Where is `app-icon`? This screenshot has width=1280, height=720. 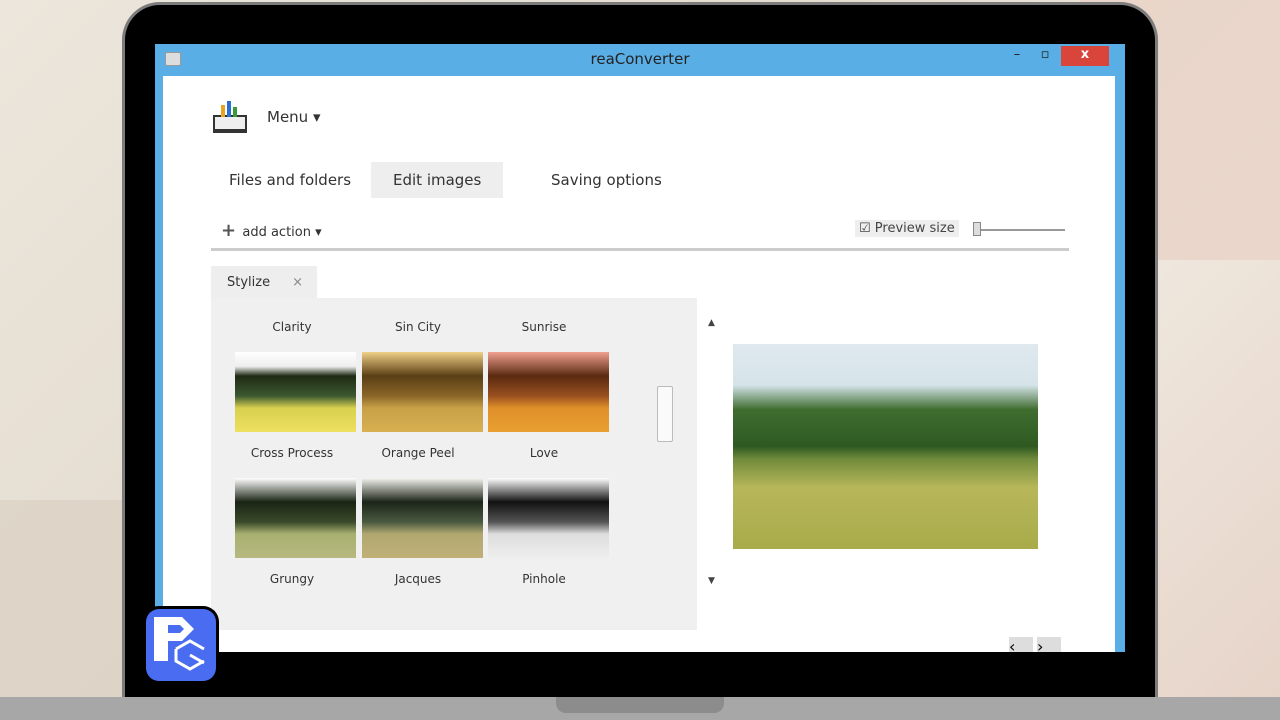 app-icon is located at coordinates (173, 59).